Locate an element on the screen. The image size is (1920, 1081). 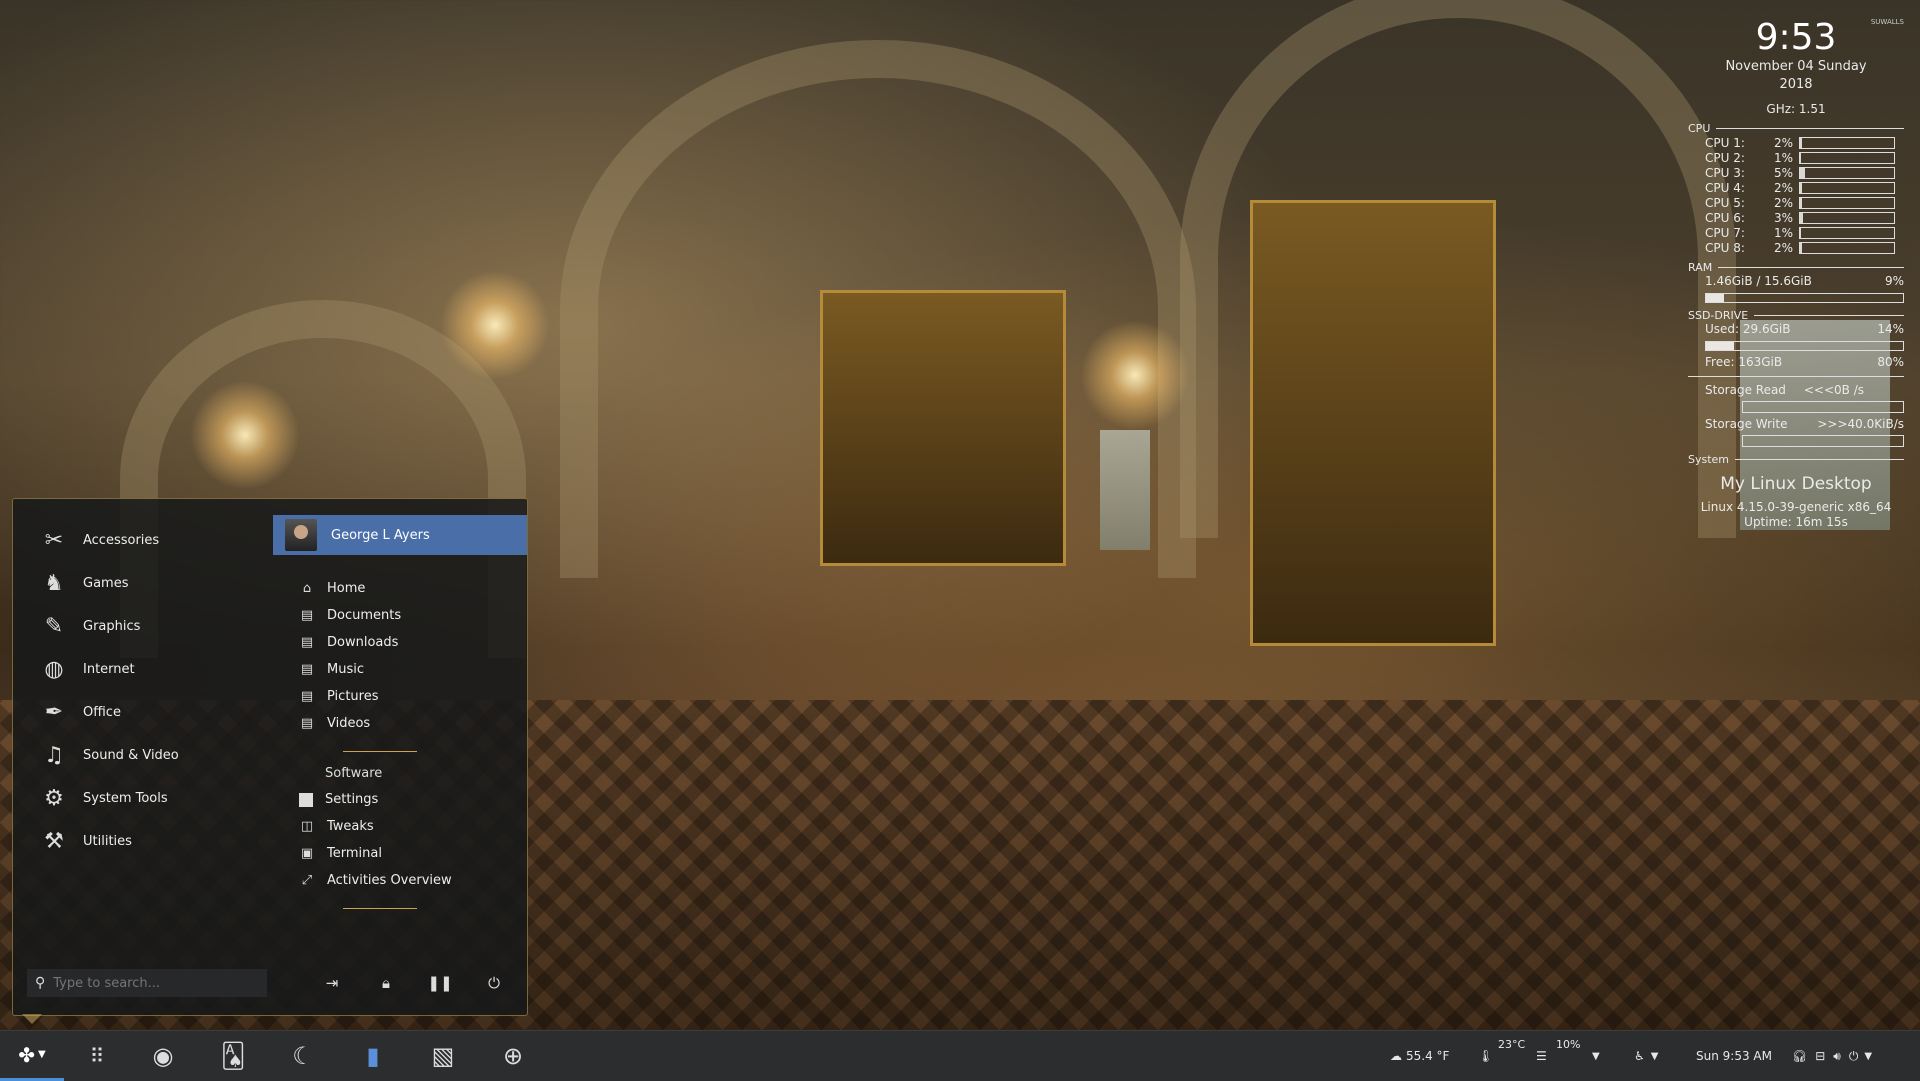
weather-temp: 55.4 °F is located at coordinates (1428, 1056).